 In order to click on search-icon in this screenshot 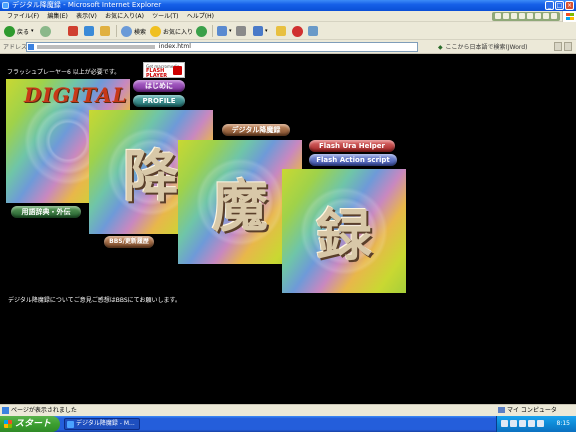, I will do `click(126, 31)`.